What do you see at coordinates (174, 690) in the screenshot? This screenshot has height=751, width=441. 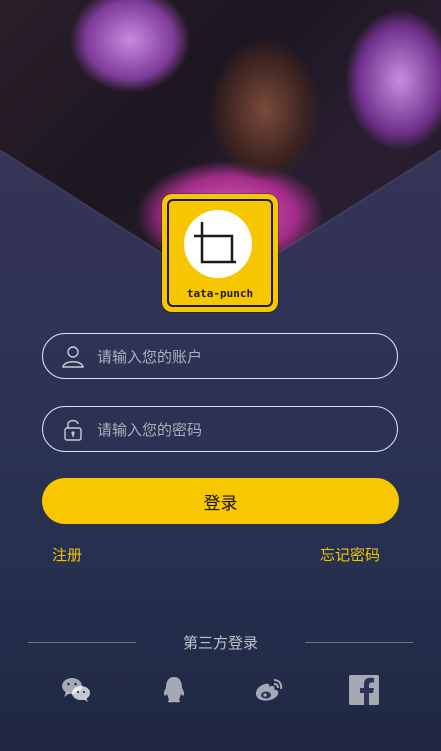 I see `qq-icon` at bounding box center [174, 690].